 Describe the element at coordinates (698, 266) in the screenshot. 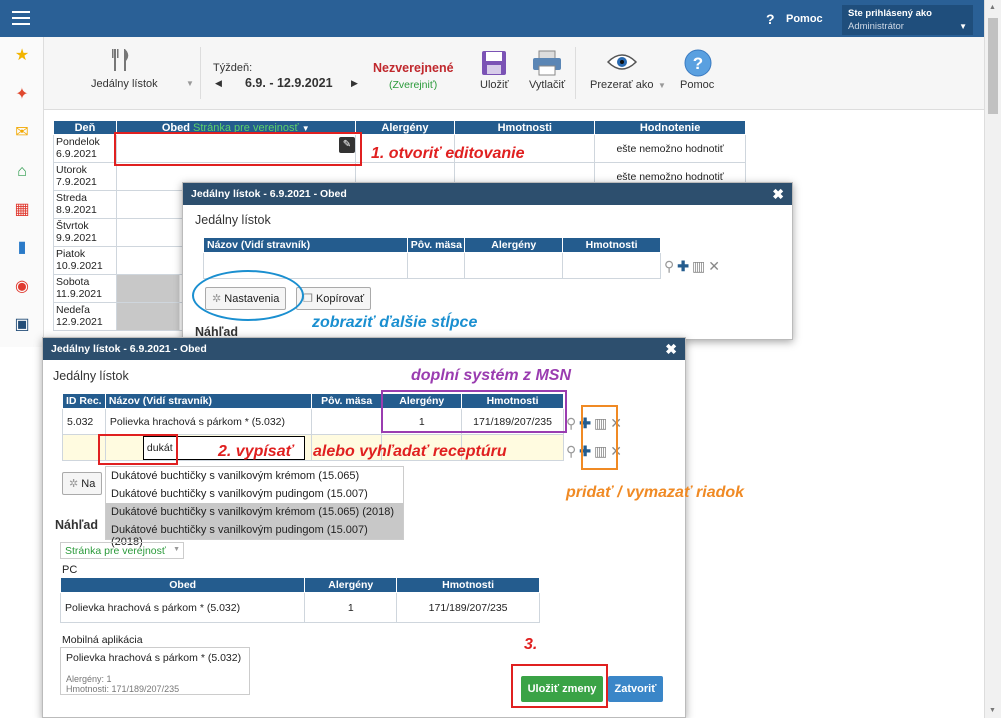

I see `trash-icon: ▥` at that location.